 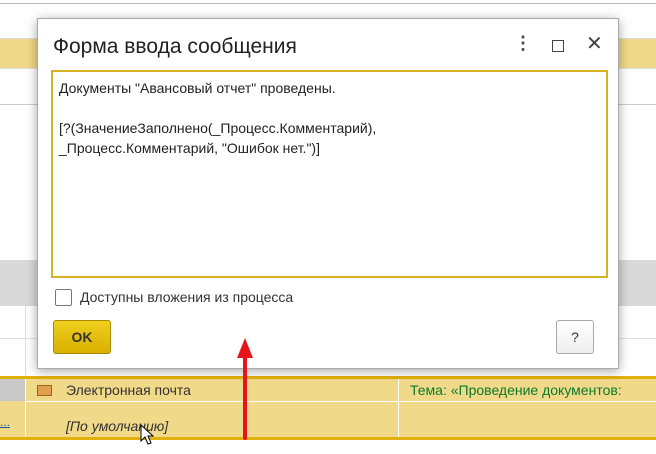 What do you see at coordinates (82, 337) in the screenshot?
I see `ok-button: OK` at bounding box center [82, 337].